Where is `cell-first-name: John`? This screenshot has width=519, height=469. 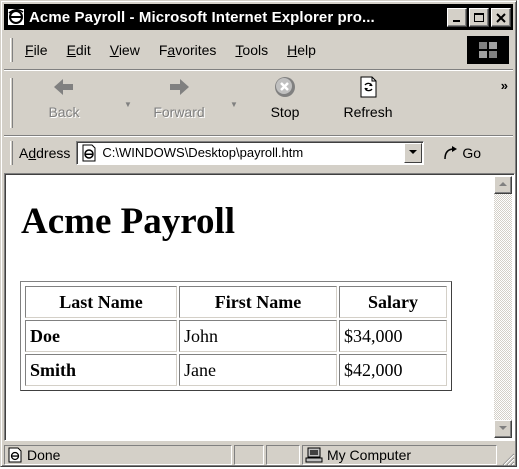 cell-first-name: John is located at coordinates (258, 336).